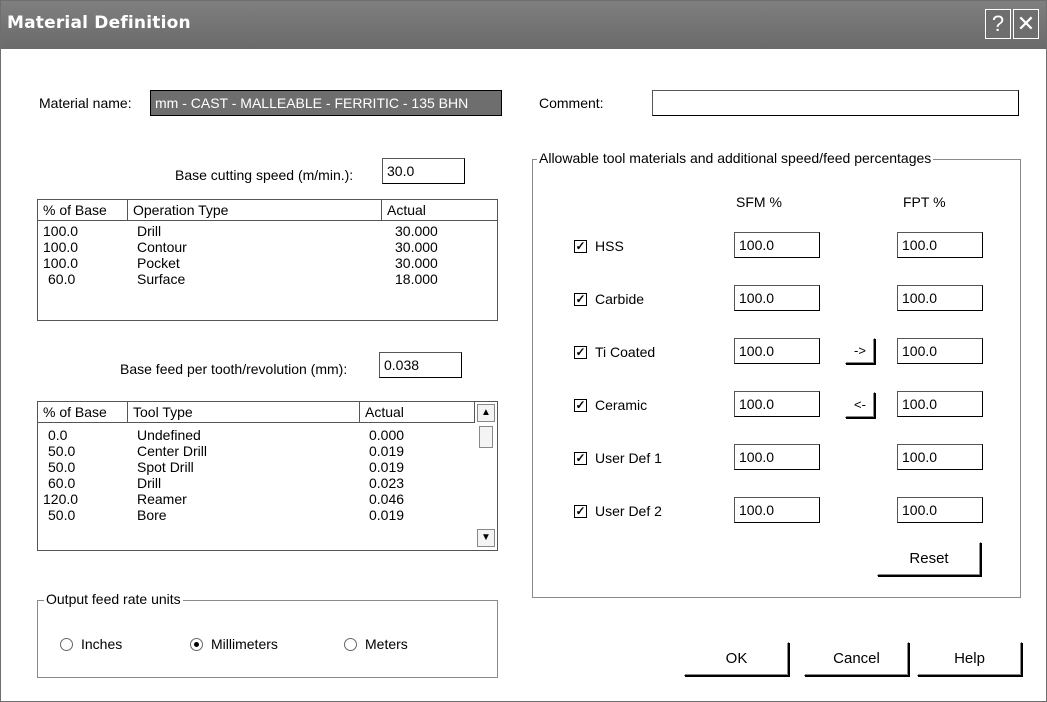 This screenshot has width=1047, height=702. What do you see at coordinates (940, 245) in the screenshot?
I see `hss-fpt-field: 100.0` at bounding box center [940, 245].